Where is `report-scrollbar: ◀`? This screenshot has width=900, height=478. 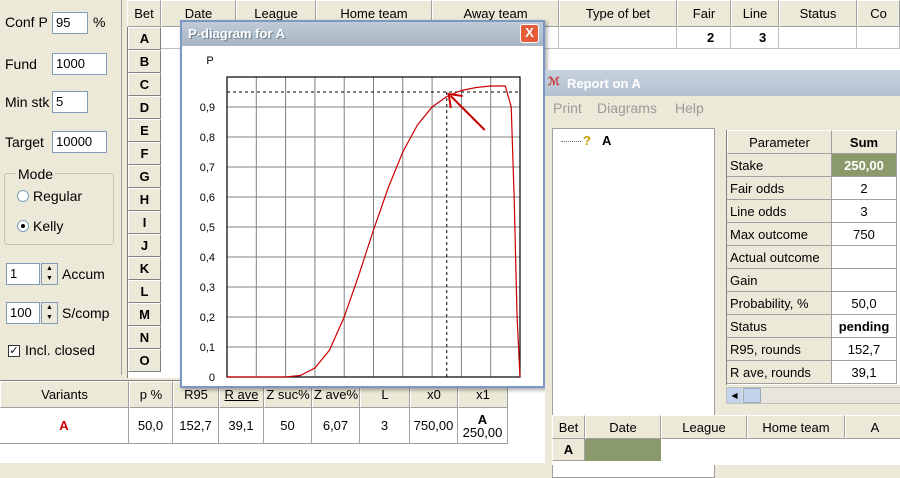
report-scrollbar: ◀ is located at coordinates (813, 395).